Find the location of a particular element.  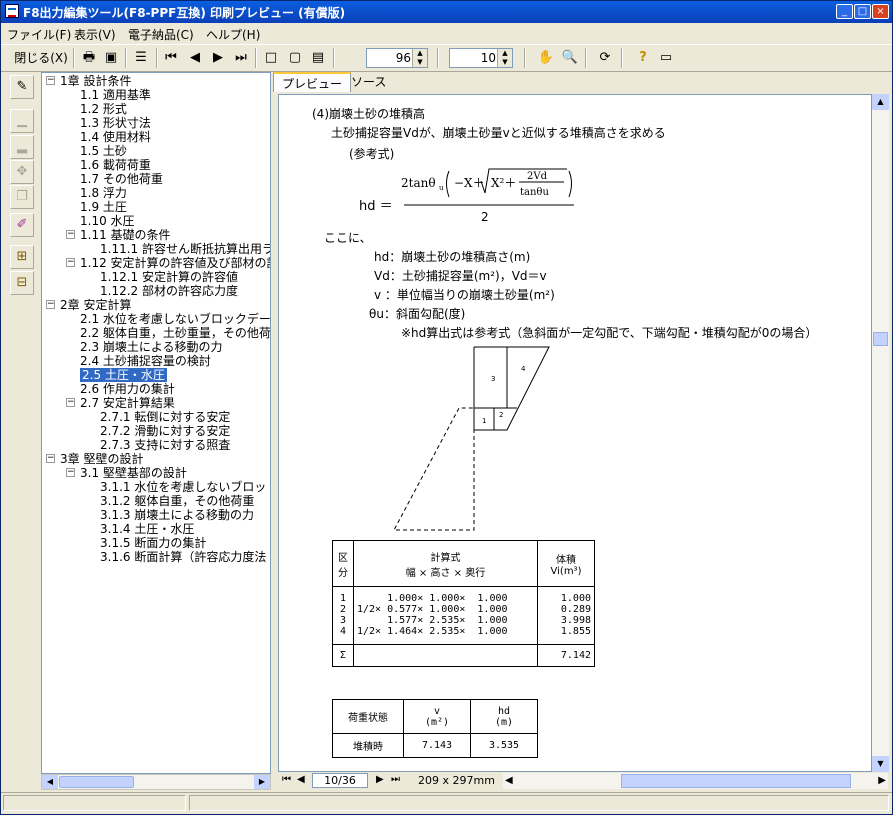

table-header: 計算式幅 × 高さ × 奥行 is located at coordinates (445, 563).